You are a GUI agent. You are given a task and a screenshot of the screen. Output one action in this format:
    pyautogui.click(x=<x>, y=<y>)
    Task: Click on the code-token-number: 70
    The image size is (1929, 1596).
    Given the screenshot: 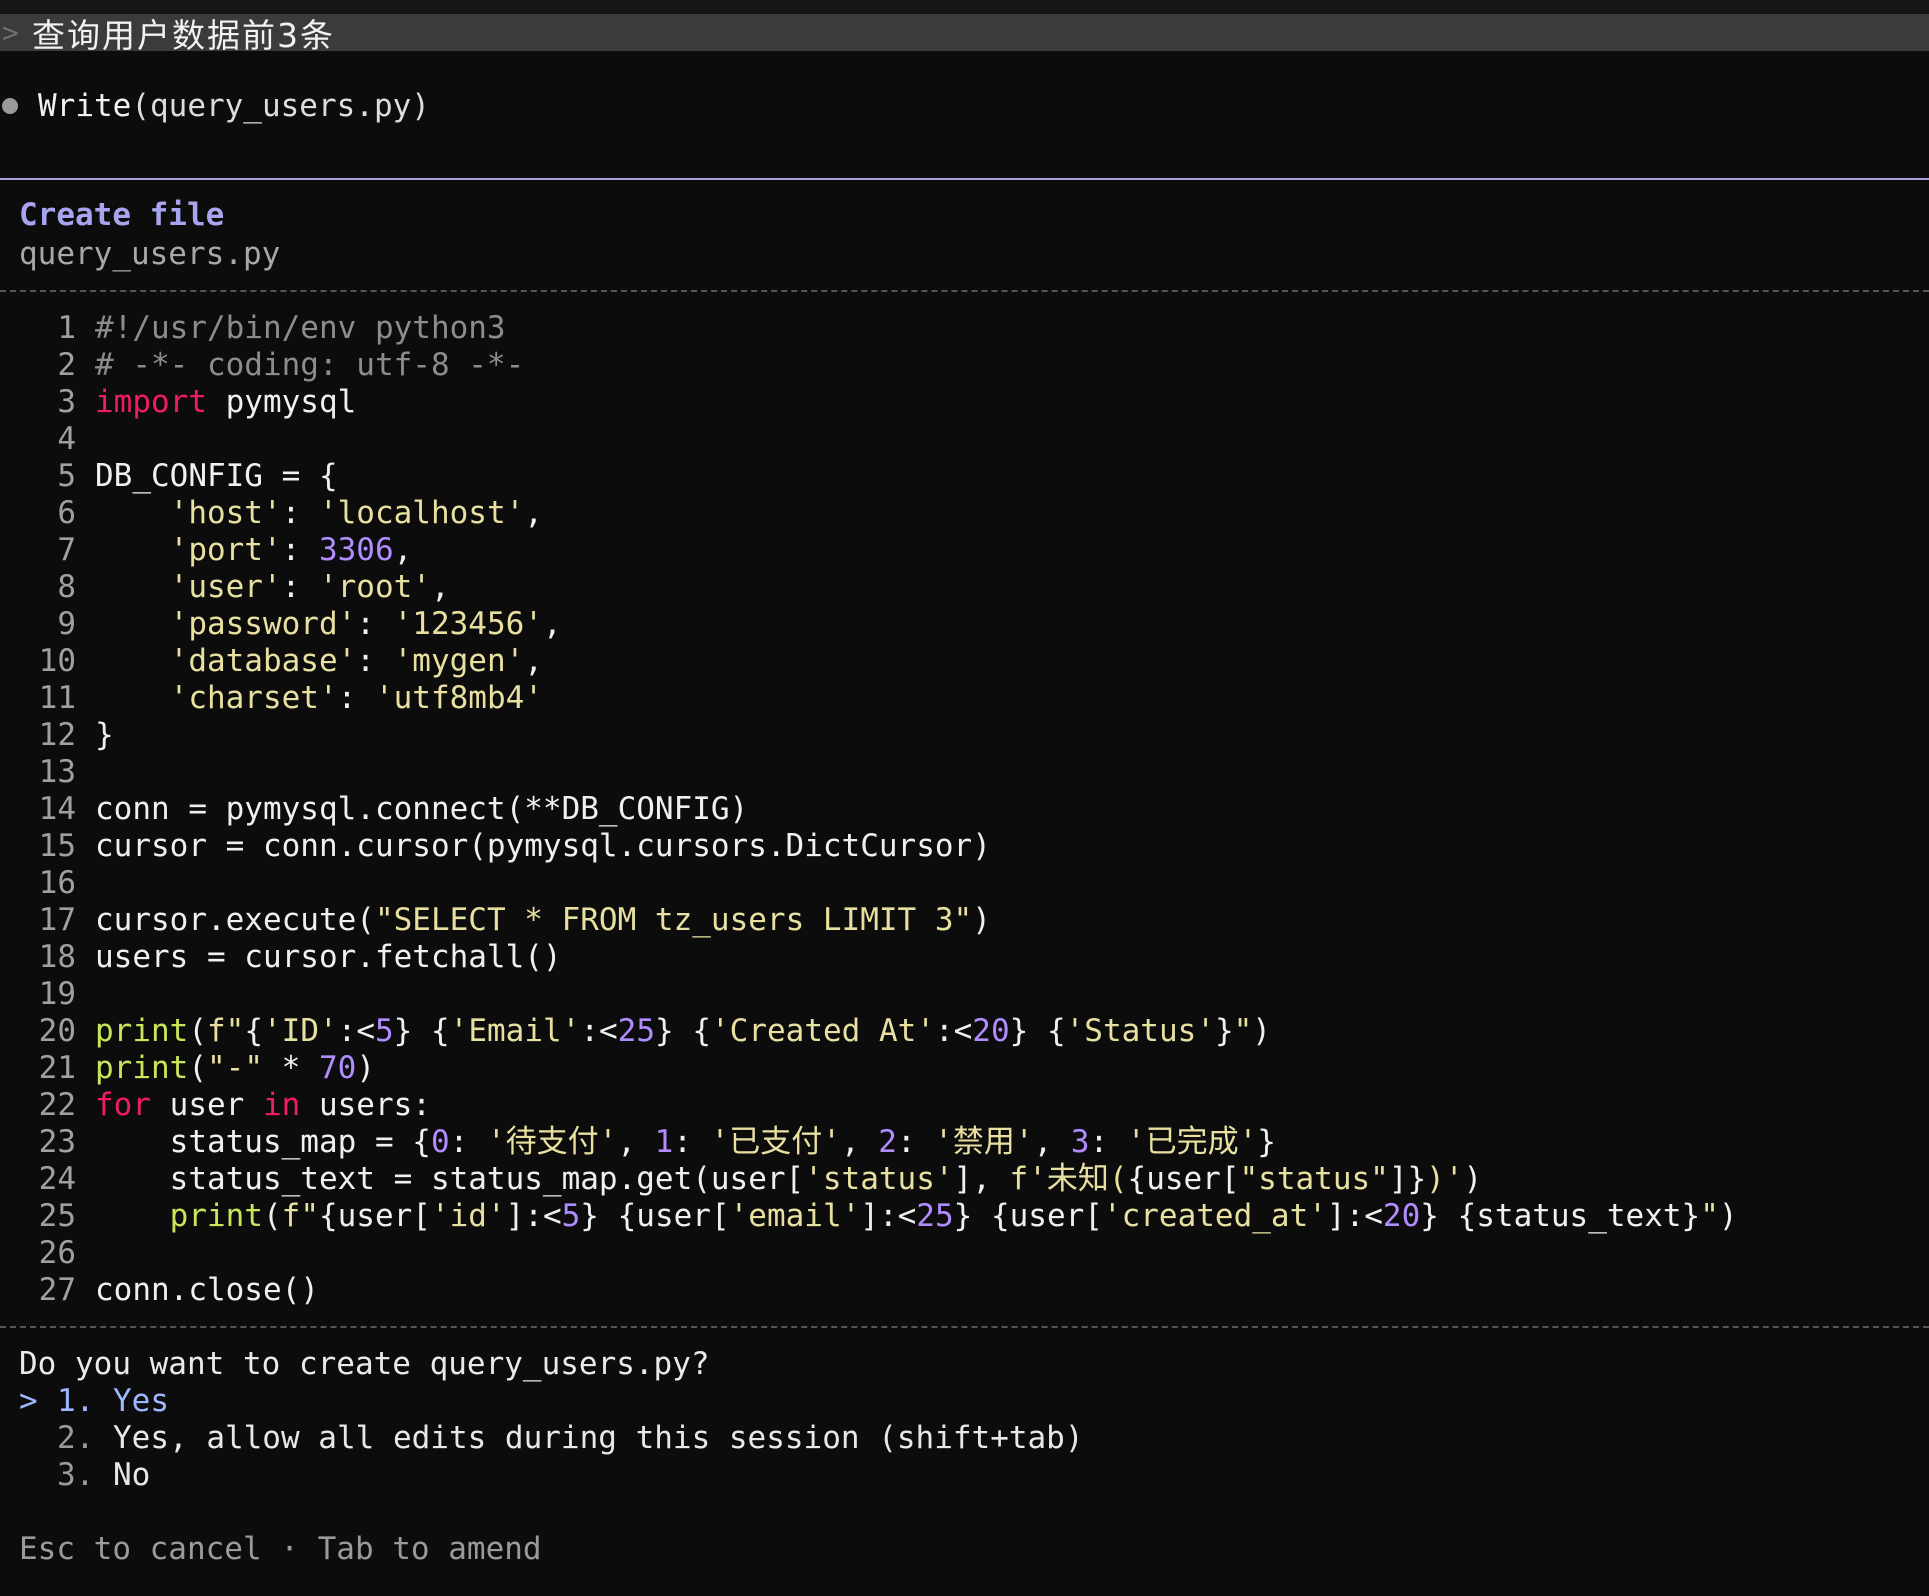 What is the action you would take?
    pyautogui.click(x=338, y=1068)
    